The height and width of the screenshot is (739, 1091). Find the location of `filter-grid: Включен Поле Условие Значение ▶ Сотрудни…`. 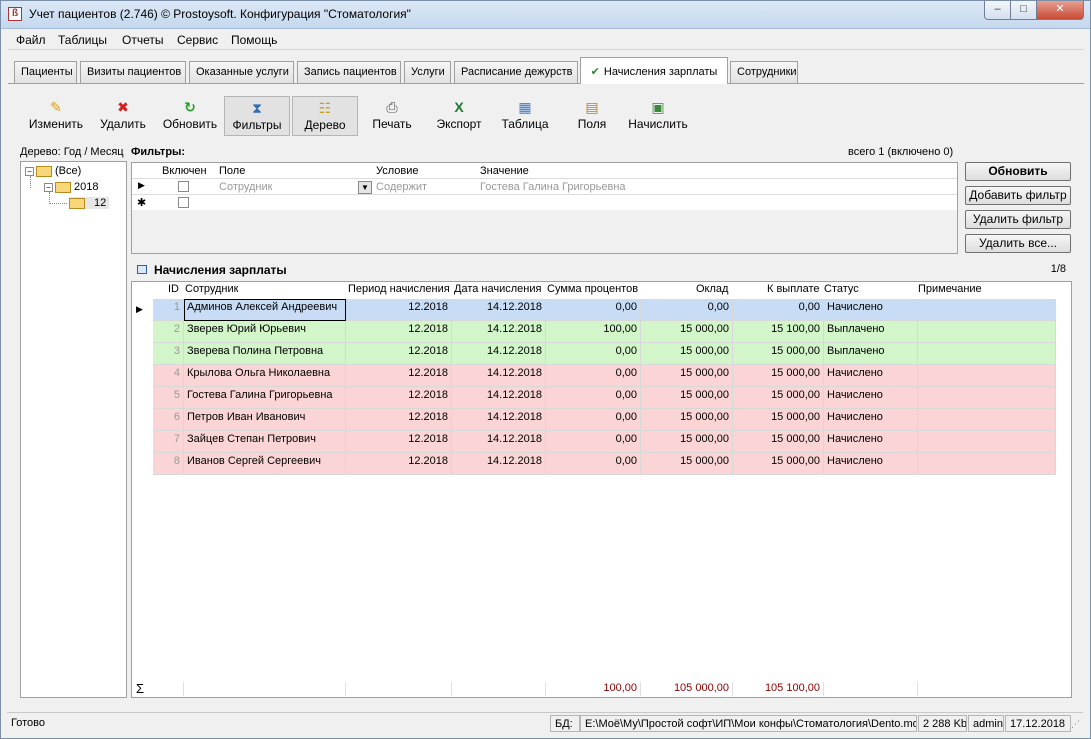

filter-grid: Включен Поле Условие Значение ▶ Сотрудни… is located at coordinates (544, 208).